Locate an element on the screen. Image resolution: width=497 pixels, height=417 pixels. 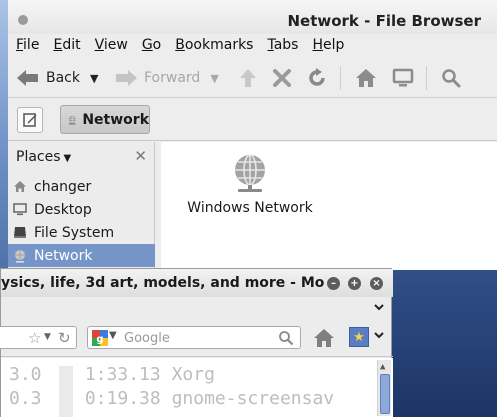
sidebar-item-home: changer is located at coordinates (81, 186).